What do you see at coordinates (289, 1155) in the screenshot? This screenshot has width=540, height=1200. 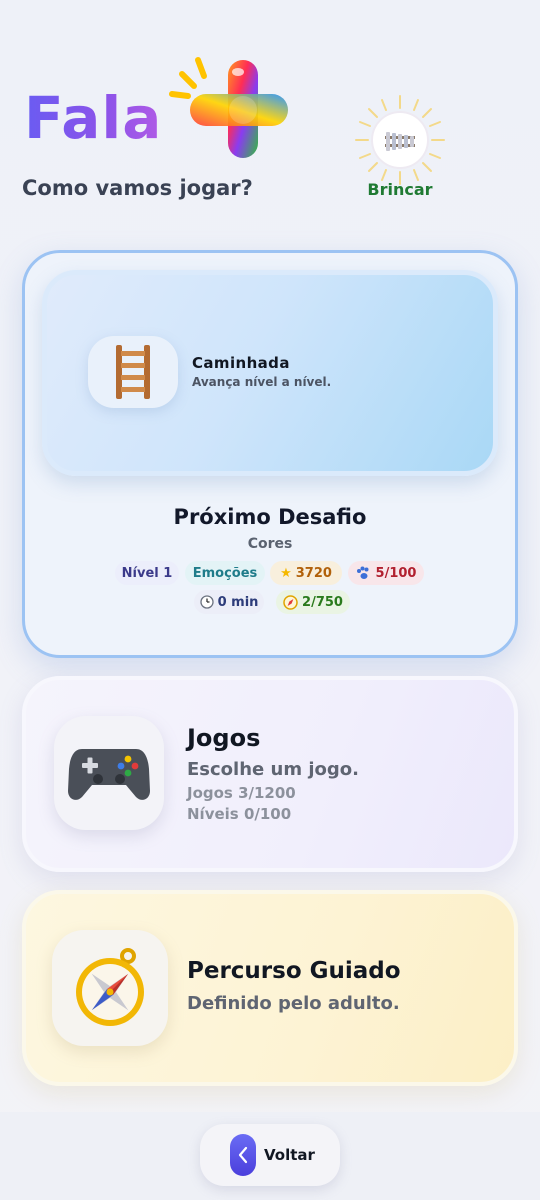 I see `back-button-label: Voltar` at bounding box center [289, 1155].